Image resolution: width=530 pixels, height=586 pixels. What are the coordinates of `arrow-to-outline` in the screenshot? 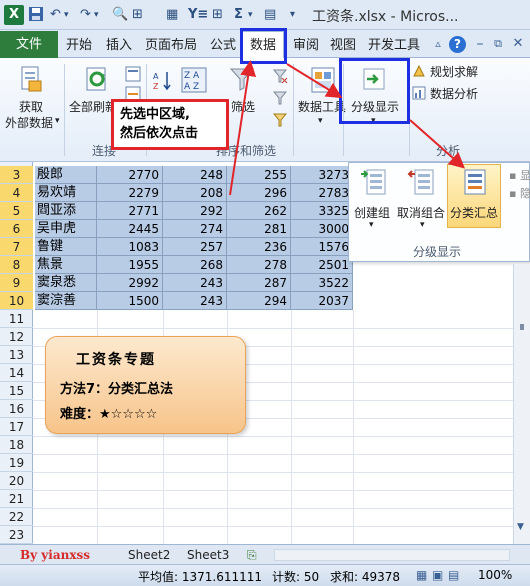 It's located at (314, 81).